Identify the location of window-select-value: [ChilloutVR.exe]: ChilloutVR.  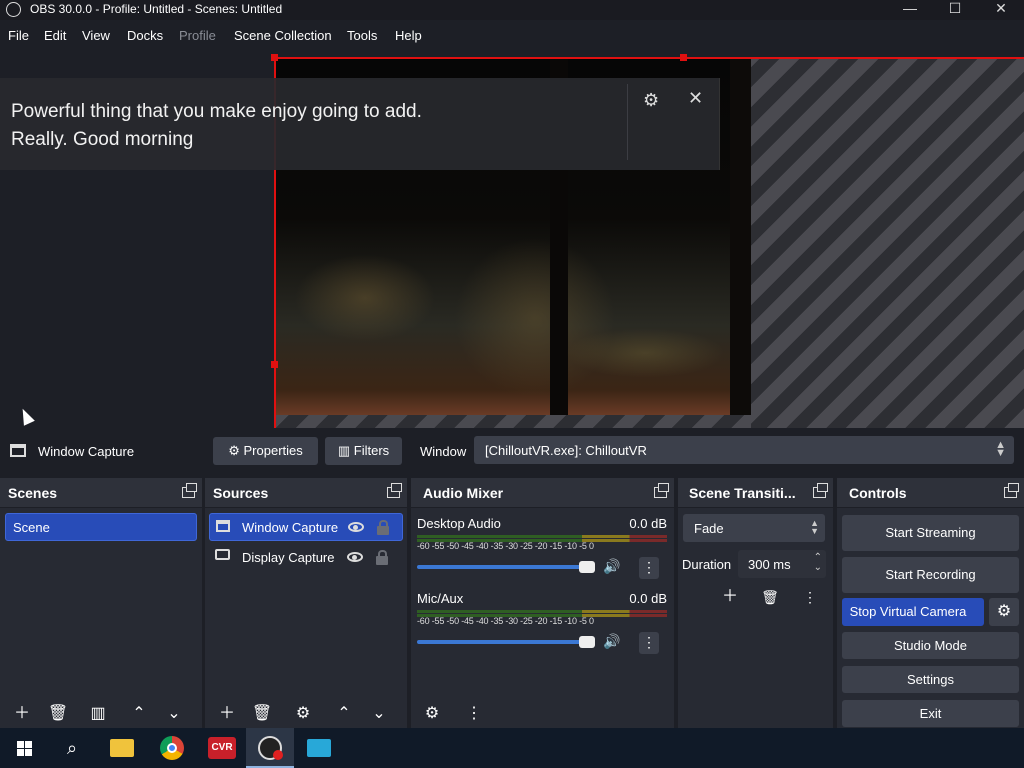
(566, 450).